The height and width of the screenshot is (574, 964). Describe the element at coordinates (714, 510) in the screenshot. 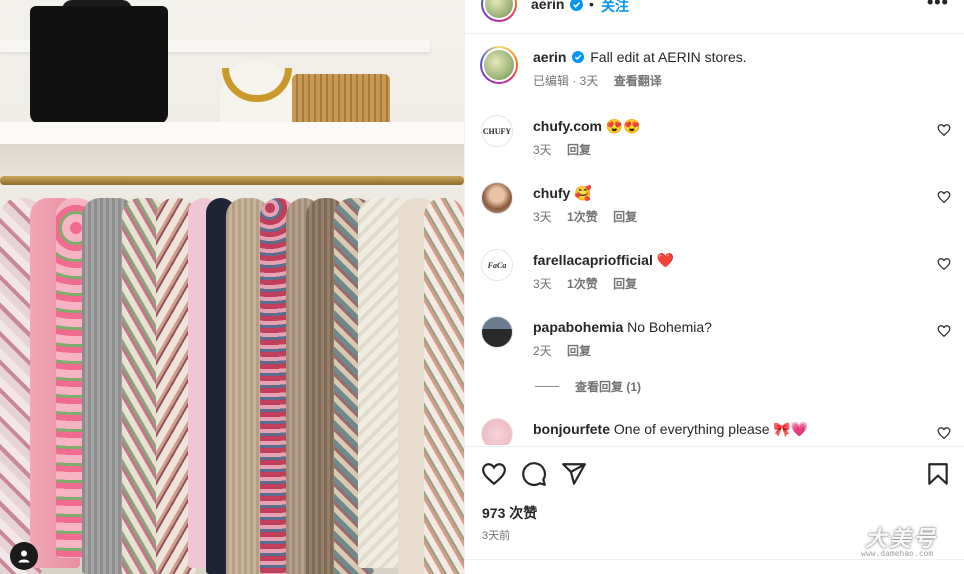

I see `post-actions: 973 次赞 3天前 大美号 www.damehao.com` at that location.